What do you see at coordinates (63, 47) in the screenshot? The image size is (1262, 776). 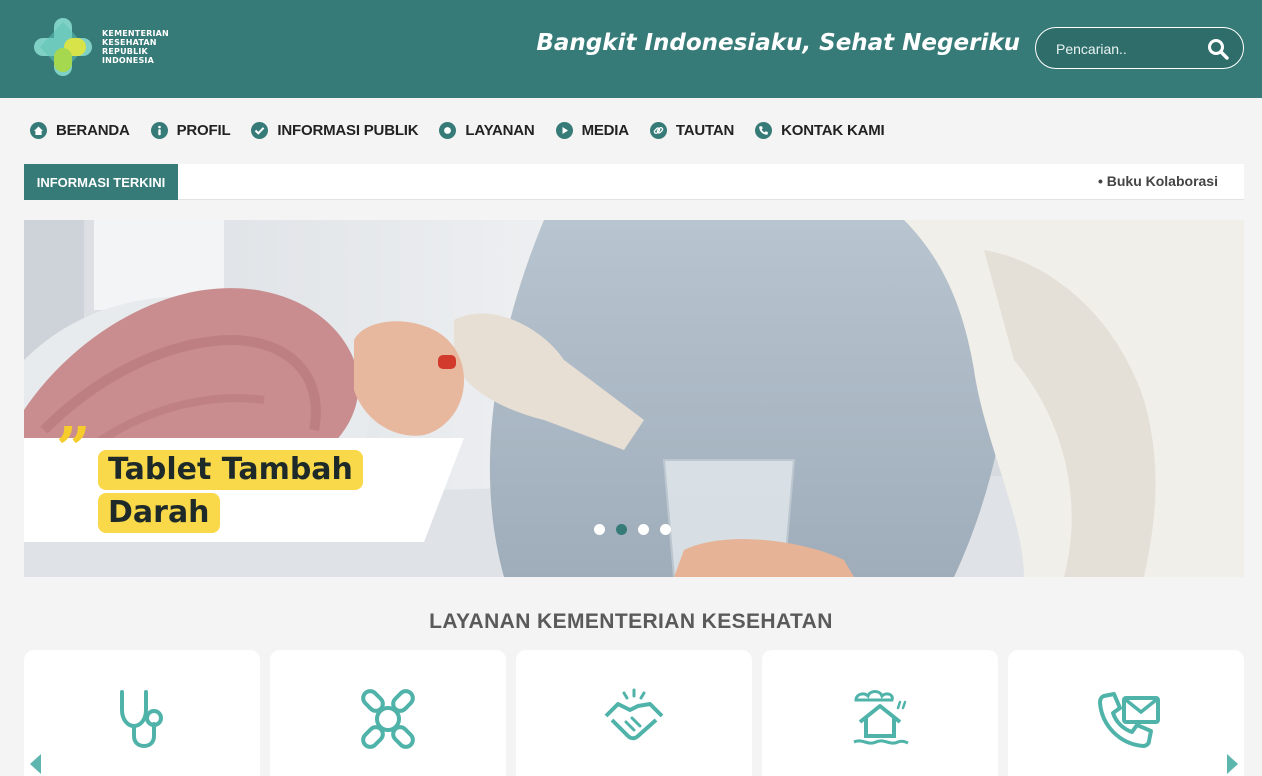 I see `ministry-logo-icon` at bounding box center [63, 47].